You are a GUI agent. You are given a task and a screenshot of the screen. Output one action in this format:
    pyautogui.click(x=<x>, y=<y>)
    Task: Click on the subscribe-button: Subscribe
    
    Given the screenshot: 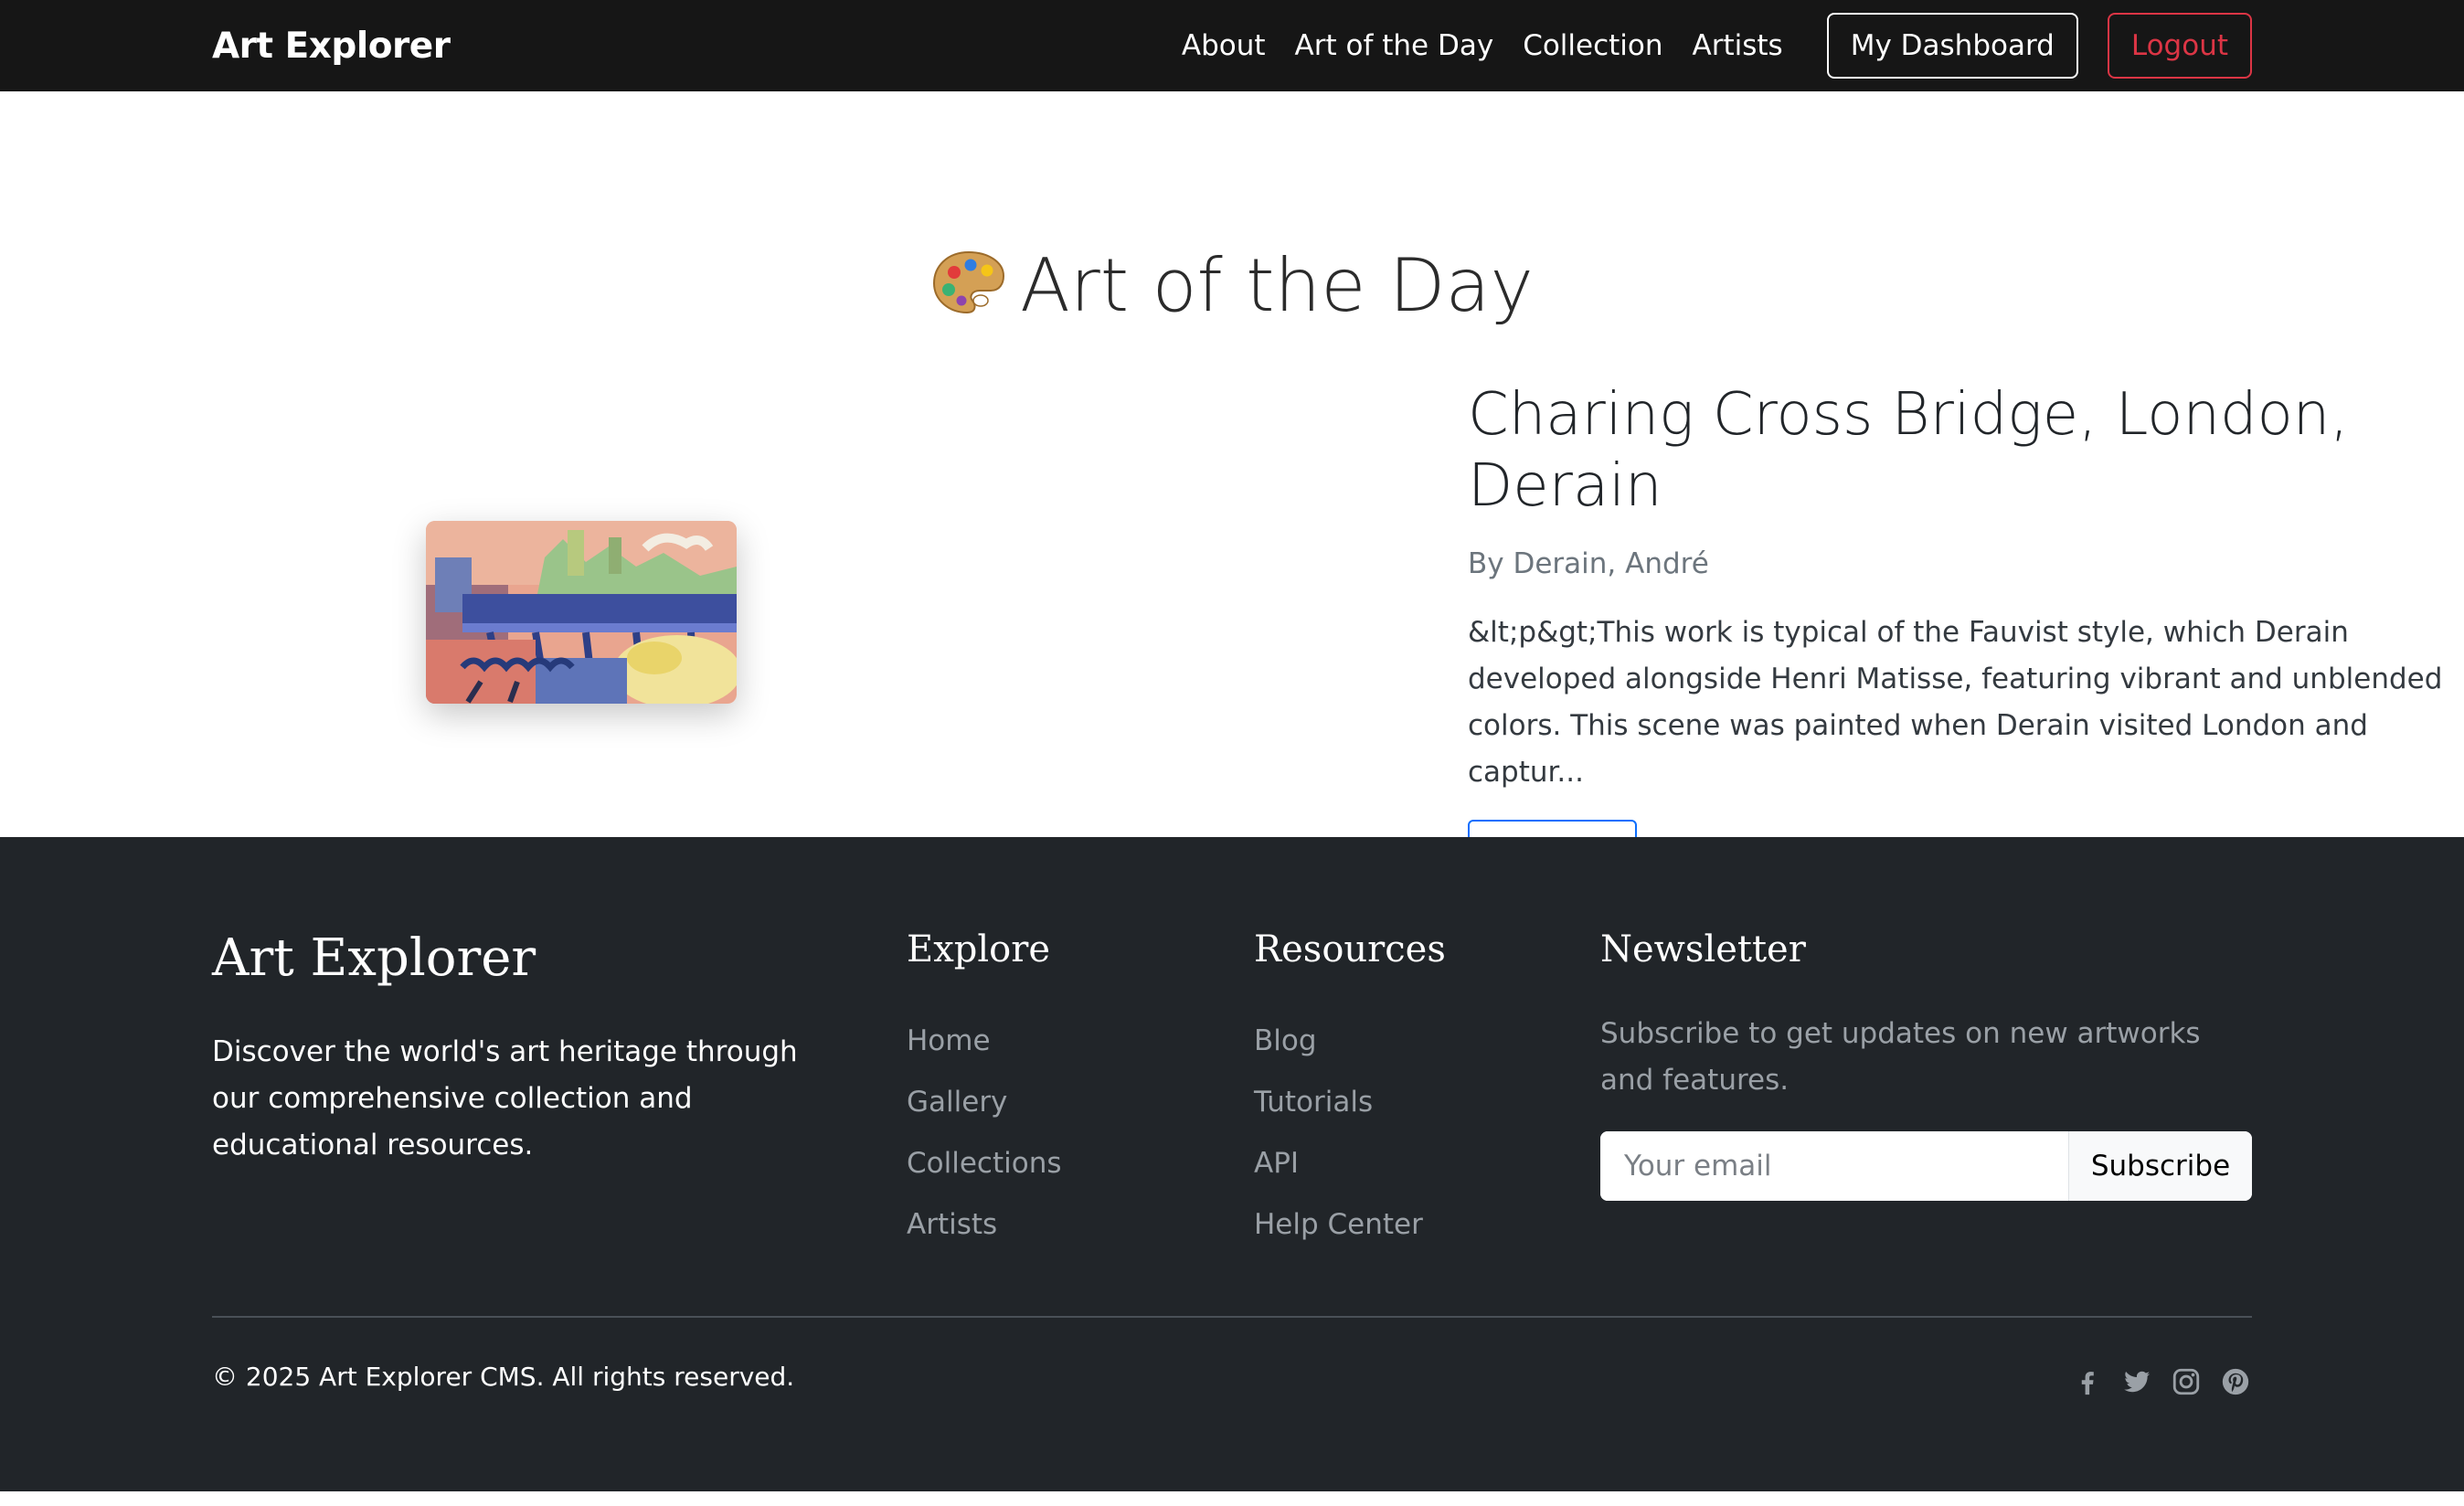 What is the action you would take?
    pyautogui.click(x=2160, y=1166)
    